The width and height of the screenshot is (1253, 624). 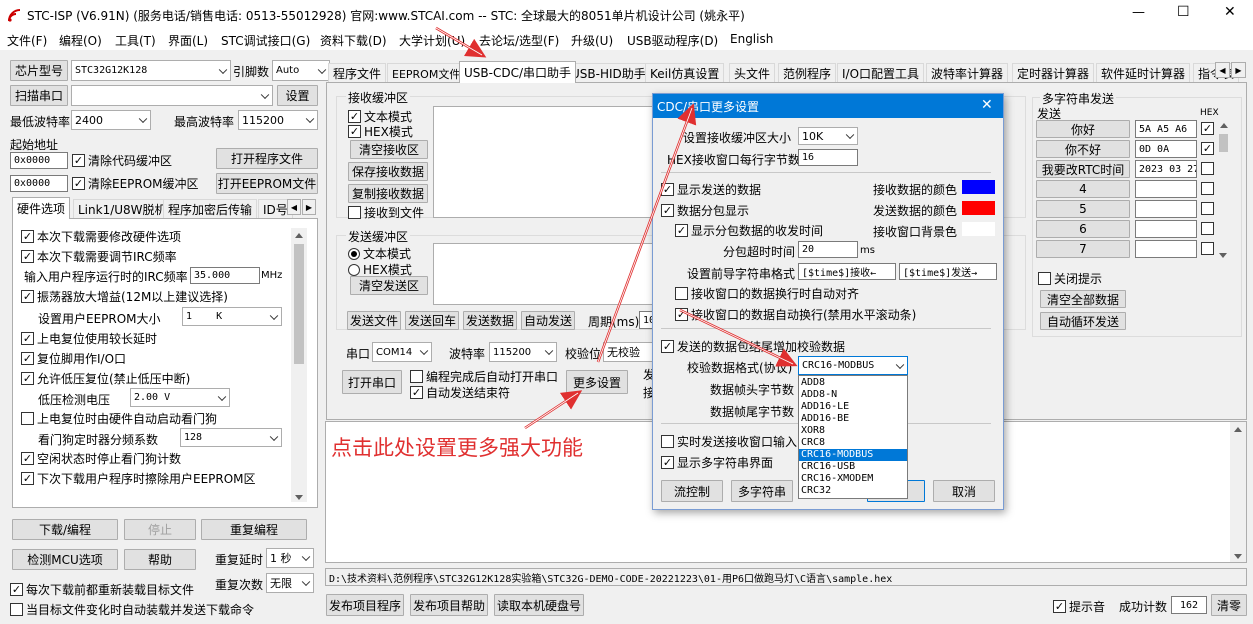 I want to click on list-item: ADD8-N, so click(x=853, y=395).